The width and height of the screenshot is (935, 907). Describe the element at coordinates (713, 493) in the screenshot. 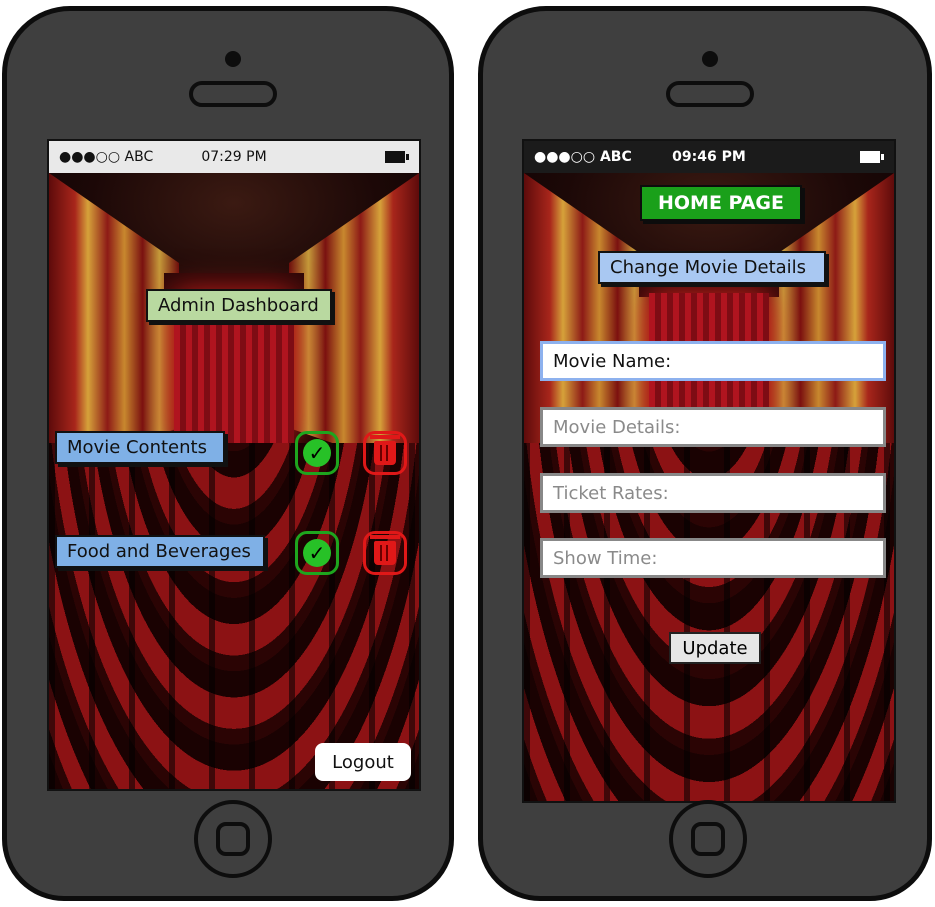

I see `ticket-rates-field: Ticket Rates:` at that location.